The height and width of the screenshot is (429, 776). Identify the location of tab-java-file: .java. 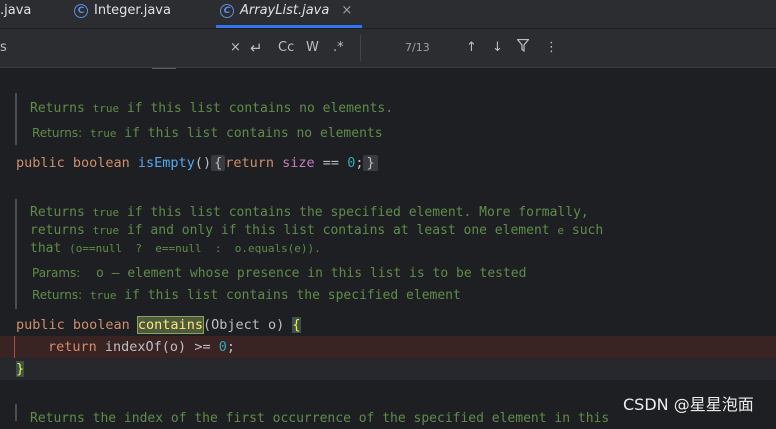
(15, 14).